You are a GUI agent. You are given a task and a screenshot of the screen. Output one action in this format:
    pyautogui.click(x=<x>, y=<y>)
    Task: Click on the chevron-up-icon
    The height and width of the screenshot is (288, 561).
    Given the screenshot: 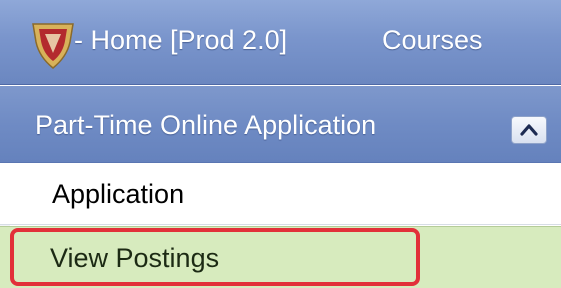 What is the action you would take?
    pyautogui.click(x=529, y=130)
    